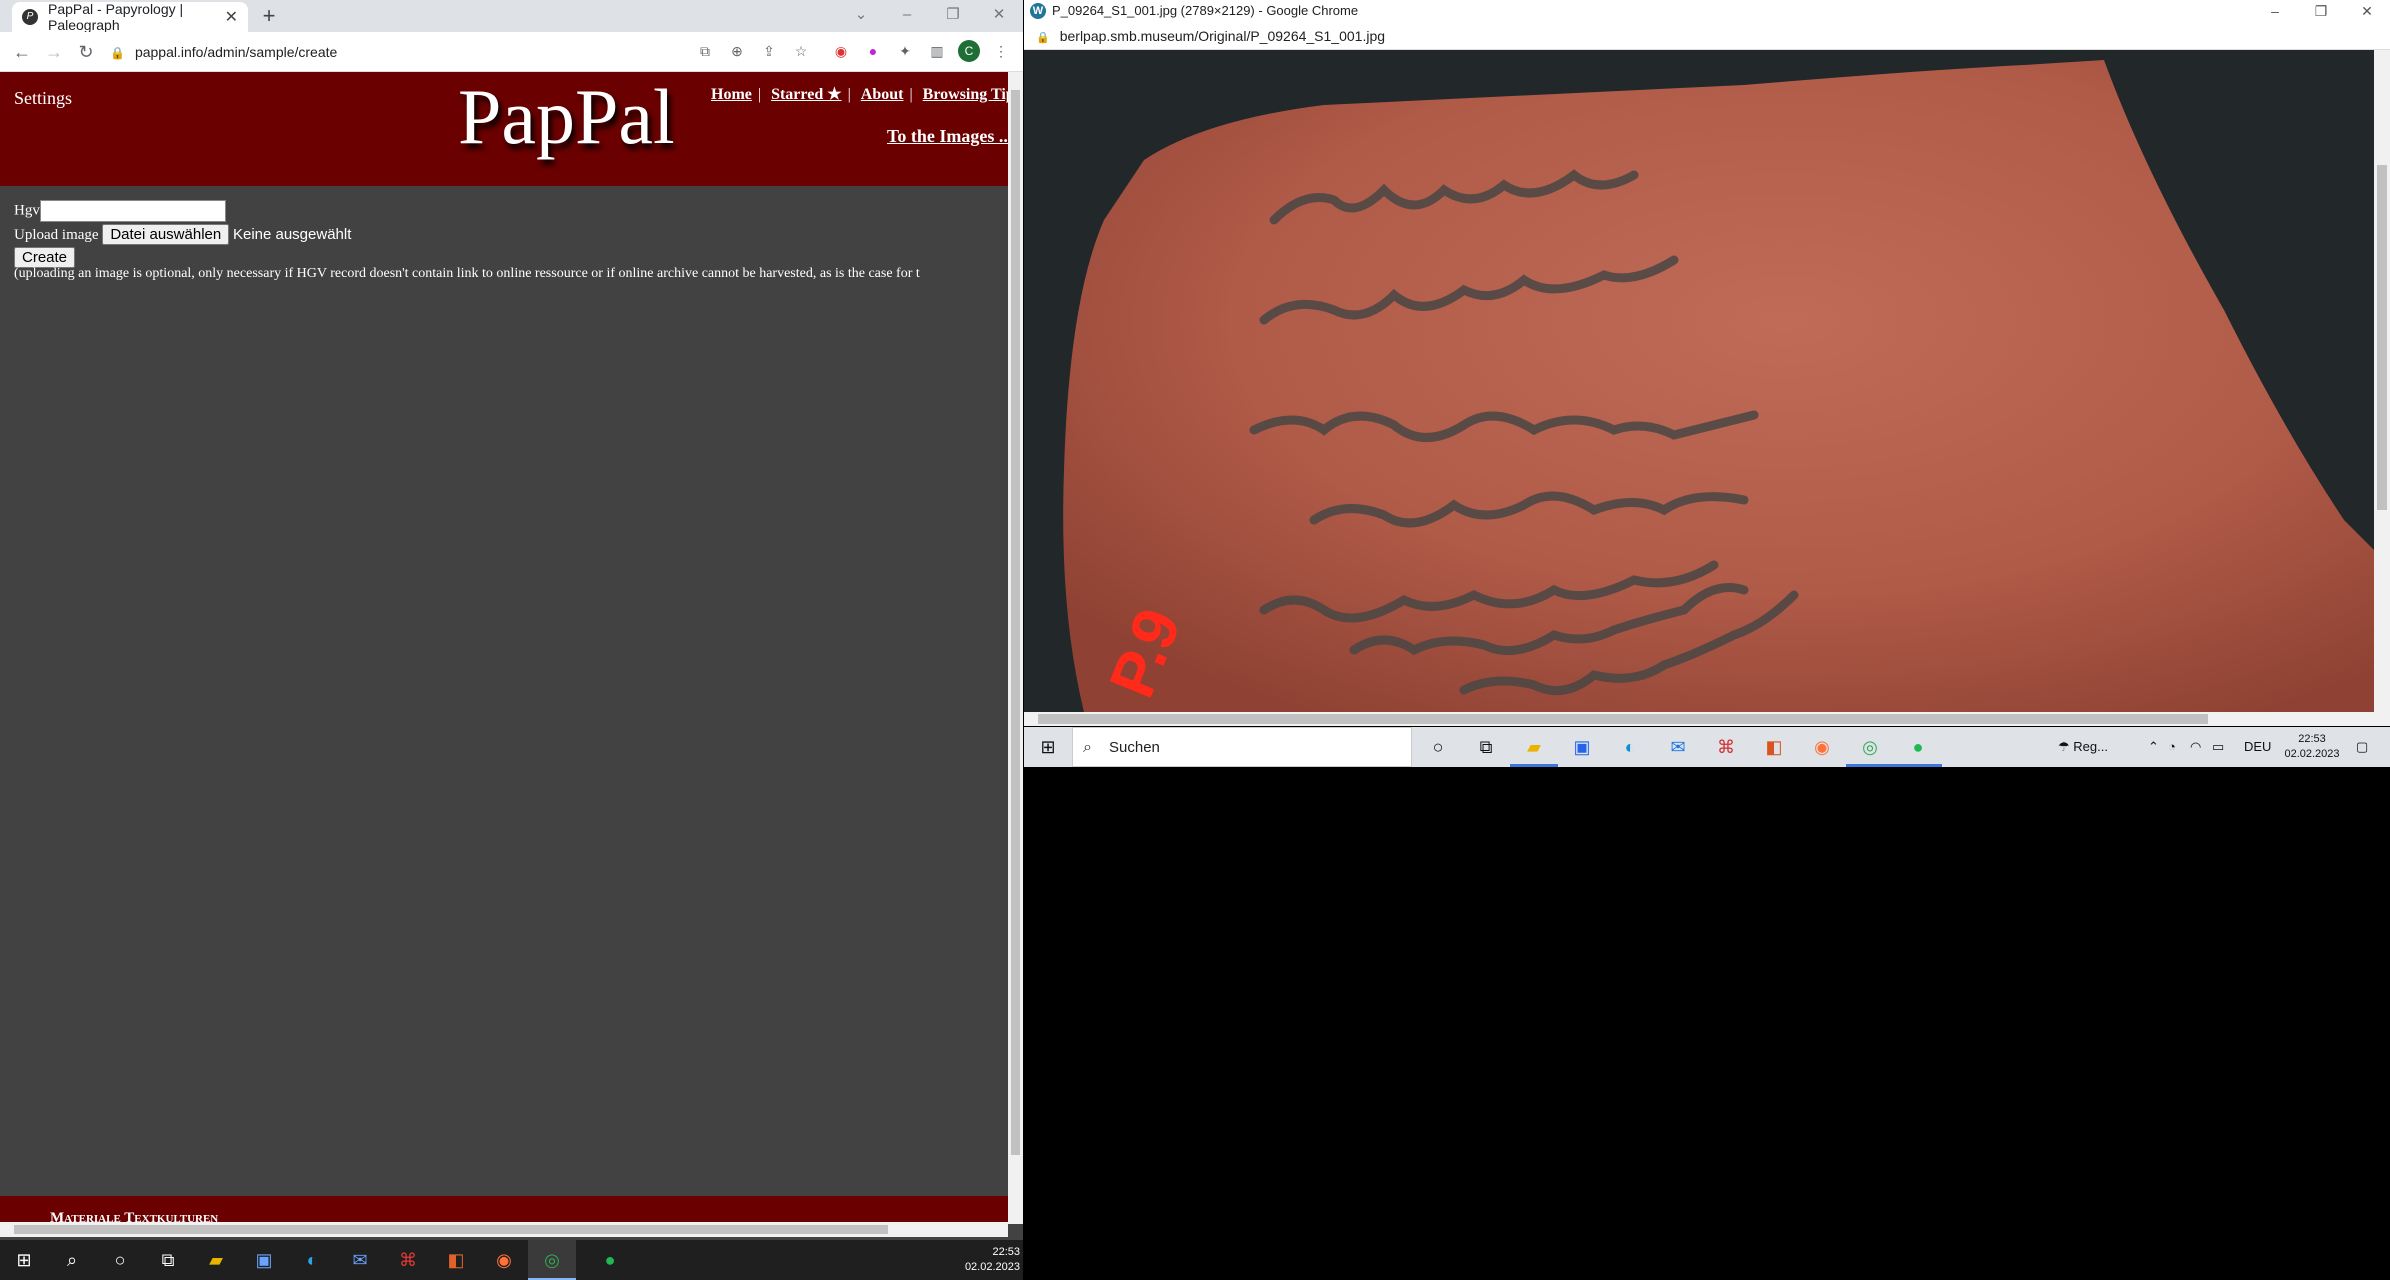 This screenshot has width=2390, height=1280. I want to click on bottom-chrome-icon: ◎, so click(552, 1260).